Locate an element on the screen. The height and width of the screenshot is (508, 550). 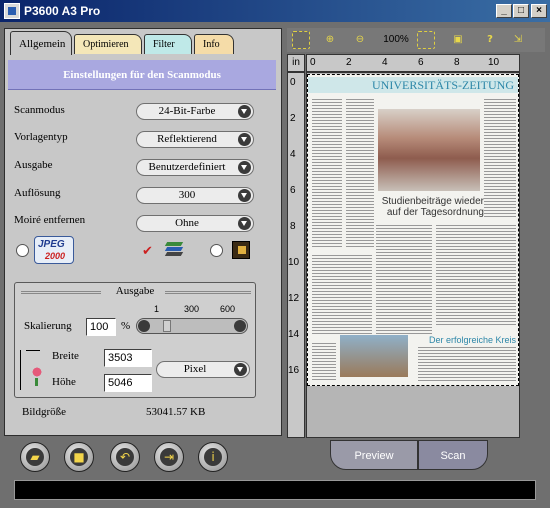
scale-label: Skalierung is located at coordinates (48, 326).